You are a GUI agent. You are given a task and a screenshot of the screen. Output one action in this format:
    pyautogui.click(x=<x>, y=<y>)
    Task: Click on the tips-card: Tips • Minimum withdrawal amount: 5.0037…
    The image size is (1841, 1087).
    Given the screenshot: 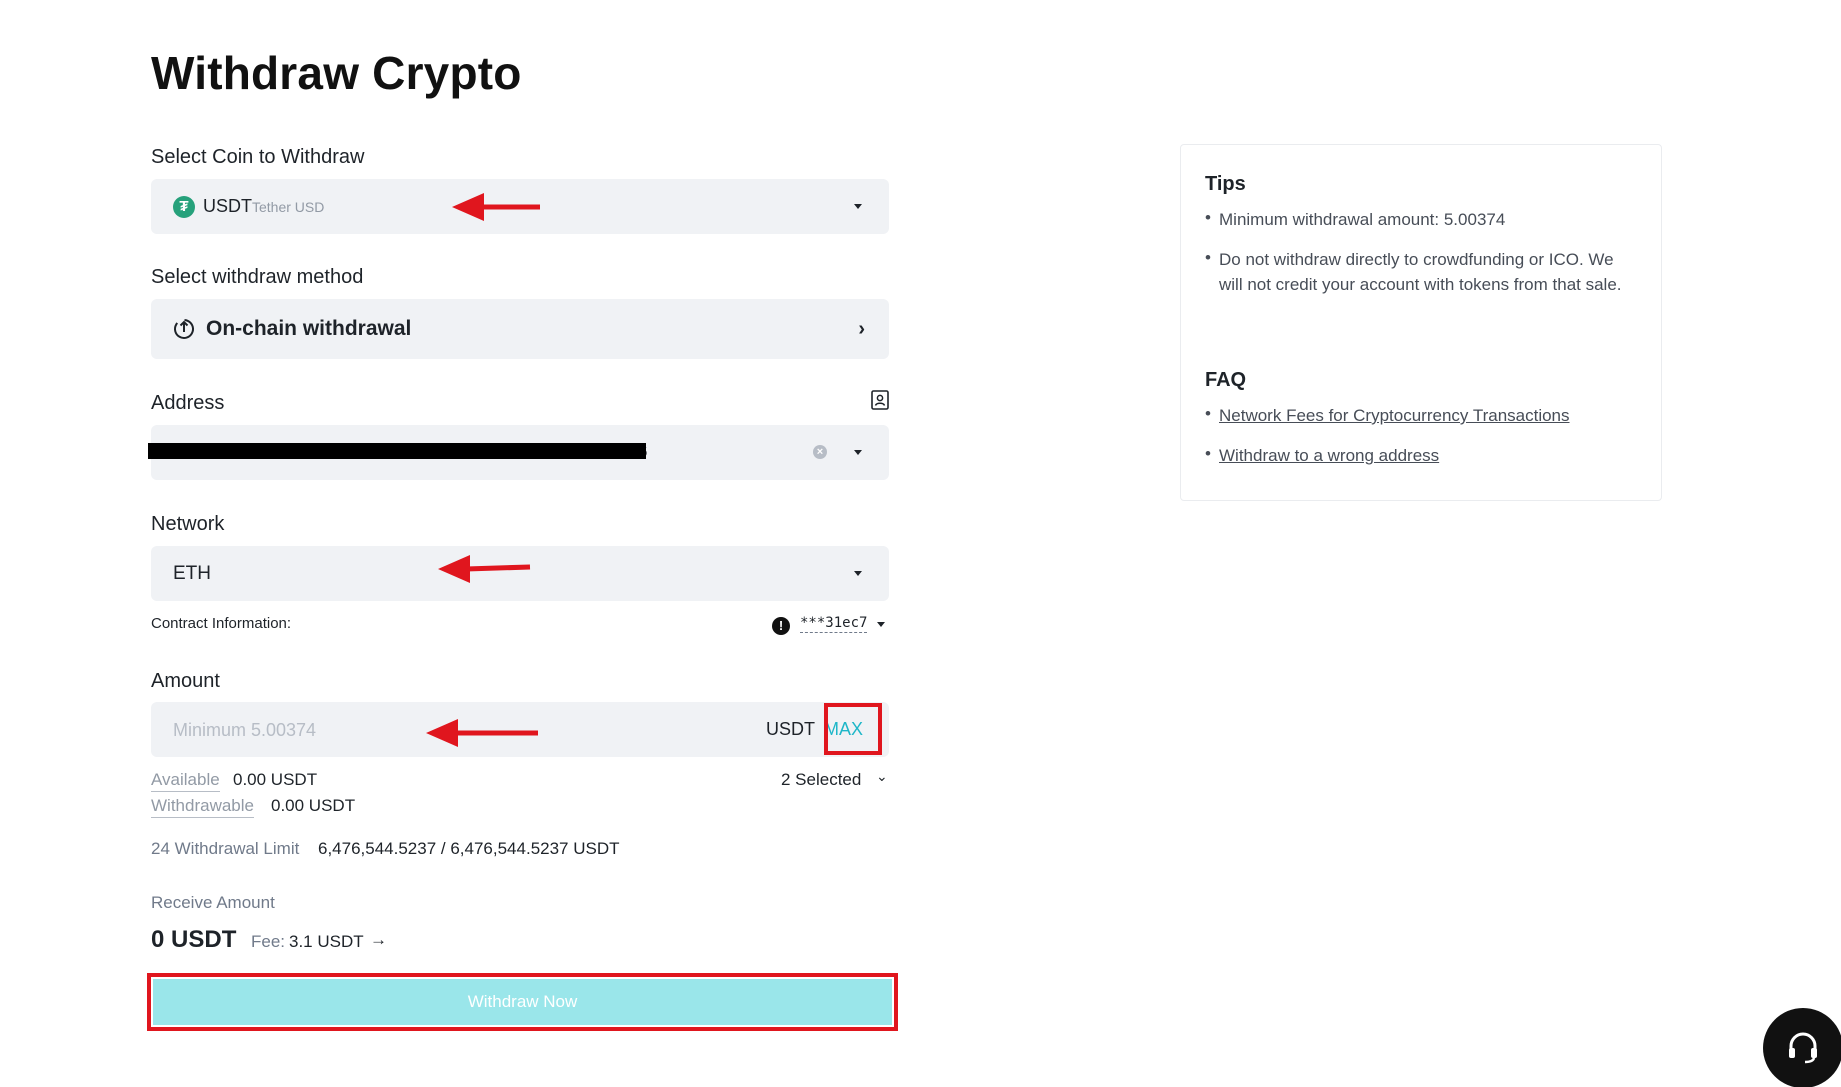 What is the action you would take?
    pyautogui.click(x=1421, y=322)
    